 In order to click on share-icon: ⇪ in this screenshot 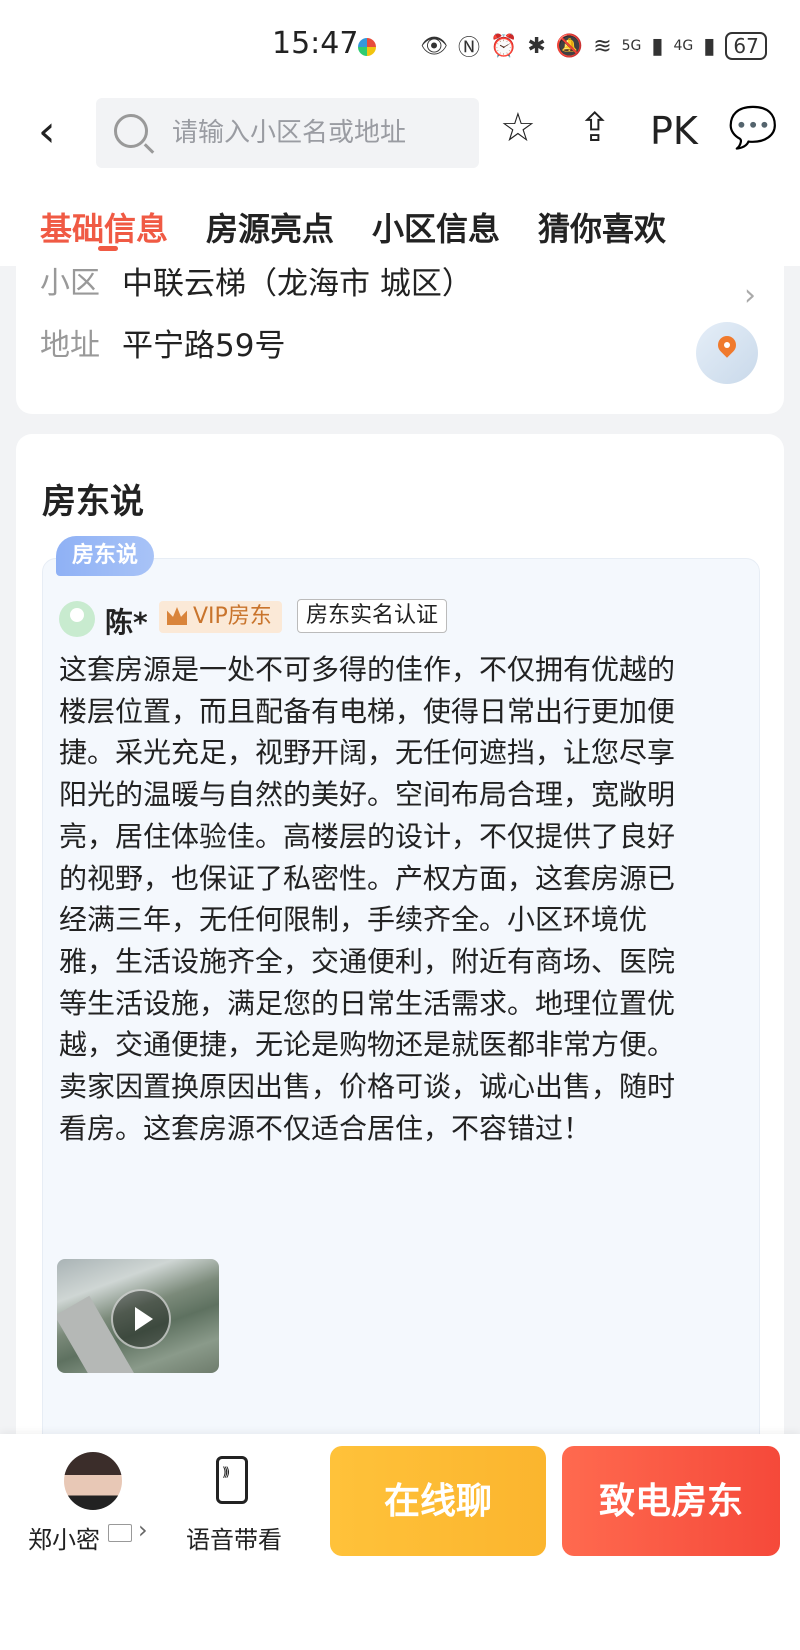, I will do `click(595, 128)`.